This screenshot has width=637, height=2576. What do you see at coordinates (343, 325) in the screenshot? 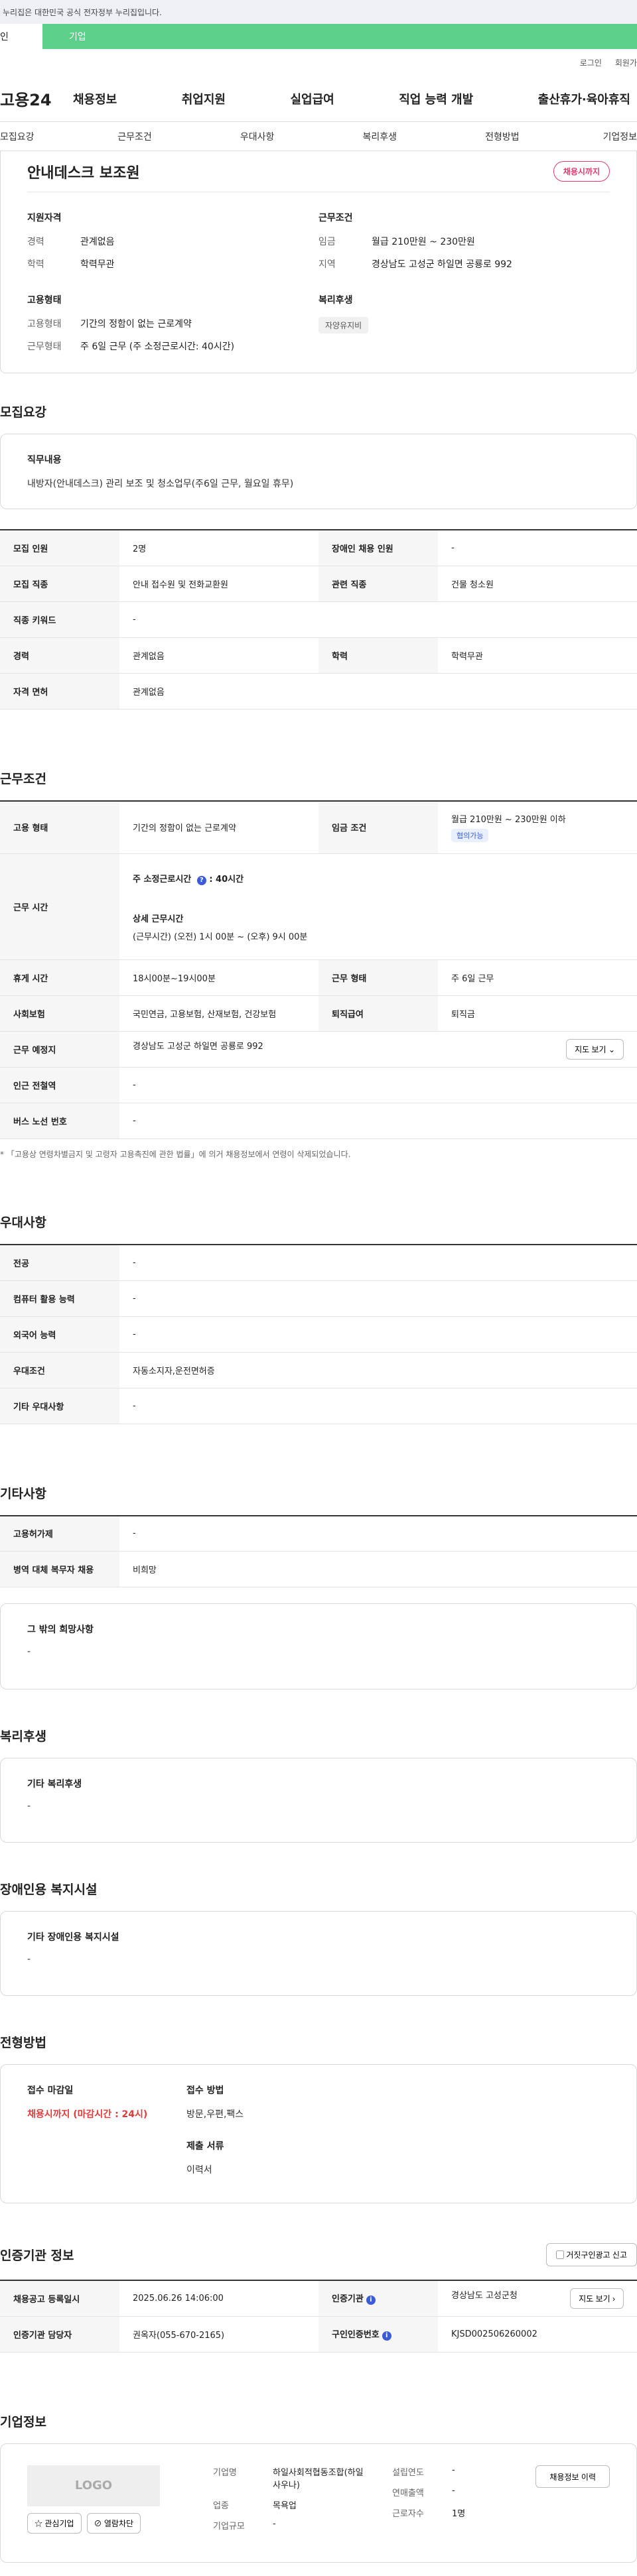
I see `welfare-chip: 자양유지비` at bounding box center [343, 325].